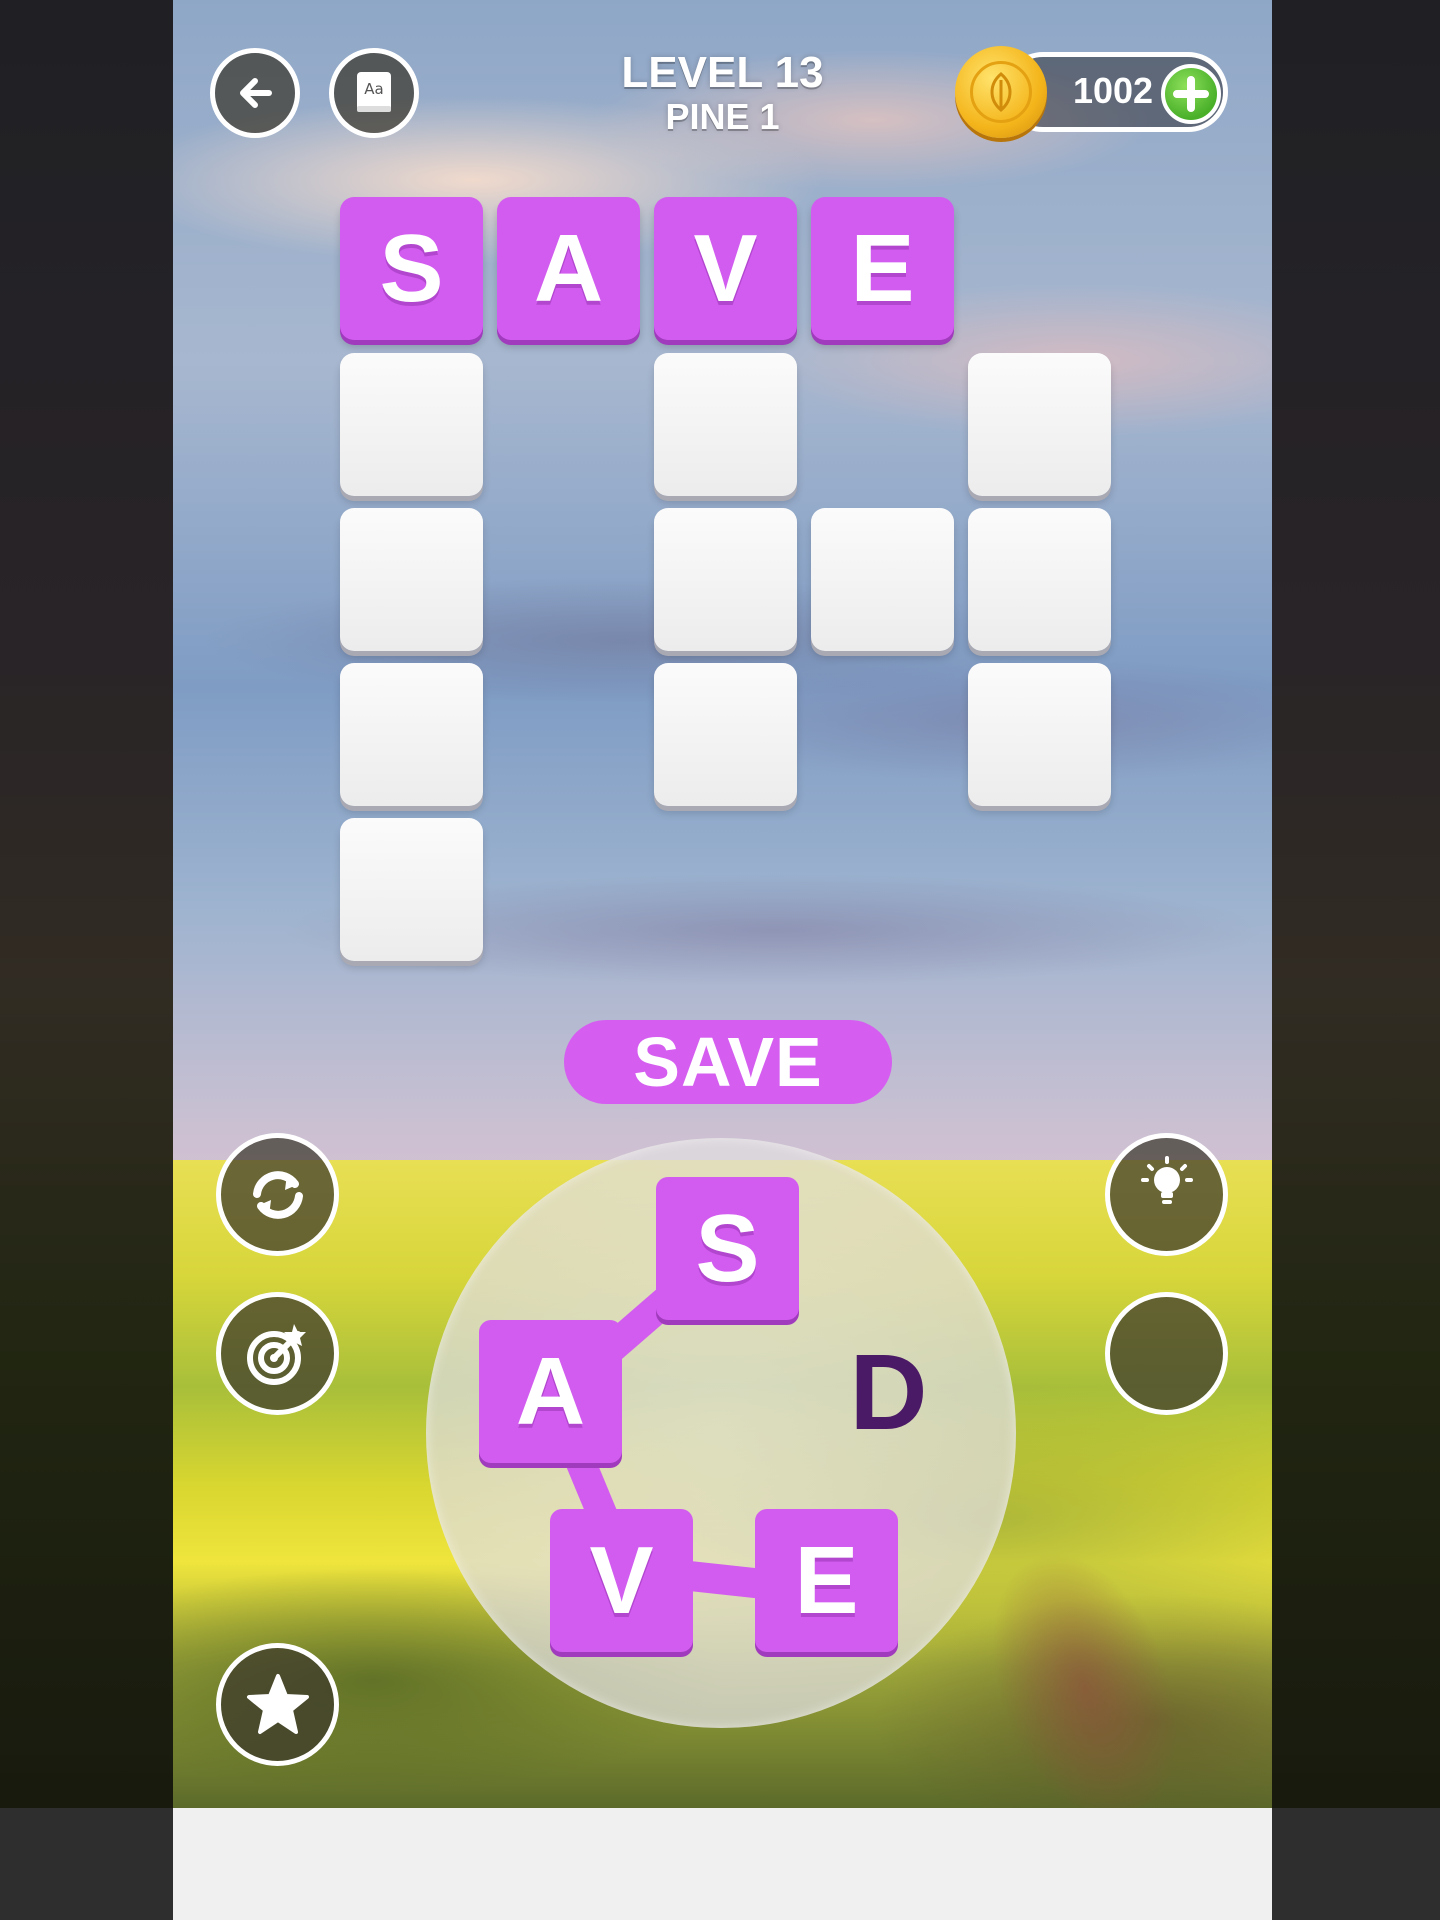 This screenshot has width=1440, height=1920. I want to click on shuffle-icon, so click(277, 1194).